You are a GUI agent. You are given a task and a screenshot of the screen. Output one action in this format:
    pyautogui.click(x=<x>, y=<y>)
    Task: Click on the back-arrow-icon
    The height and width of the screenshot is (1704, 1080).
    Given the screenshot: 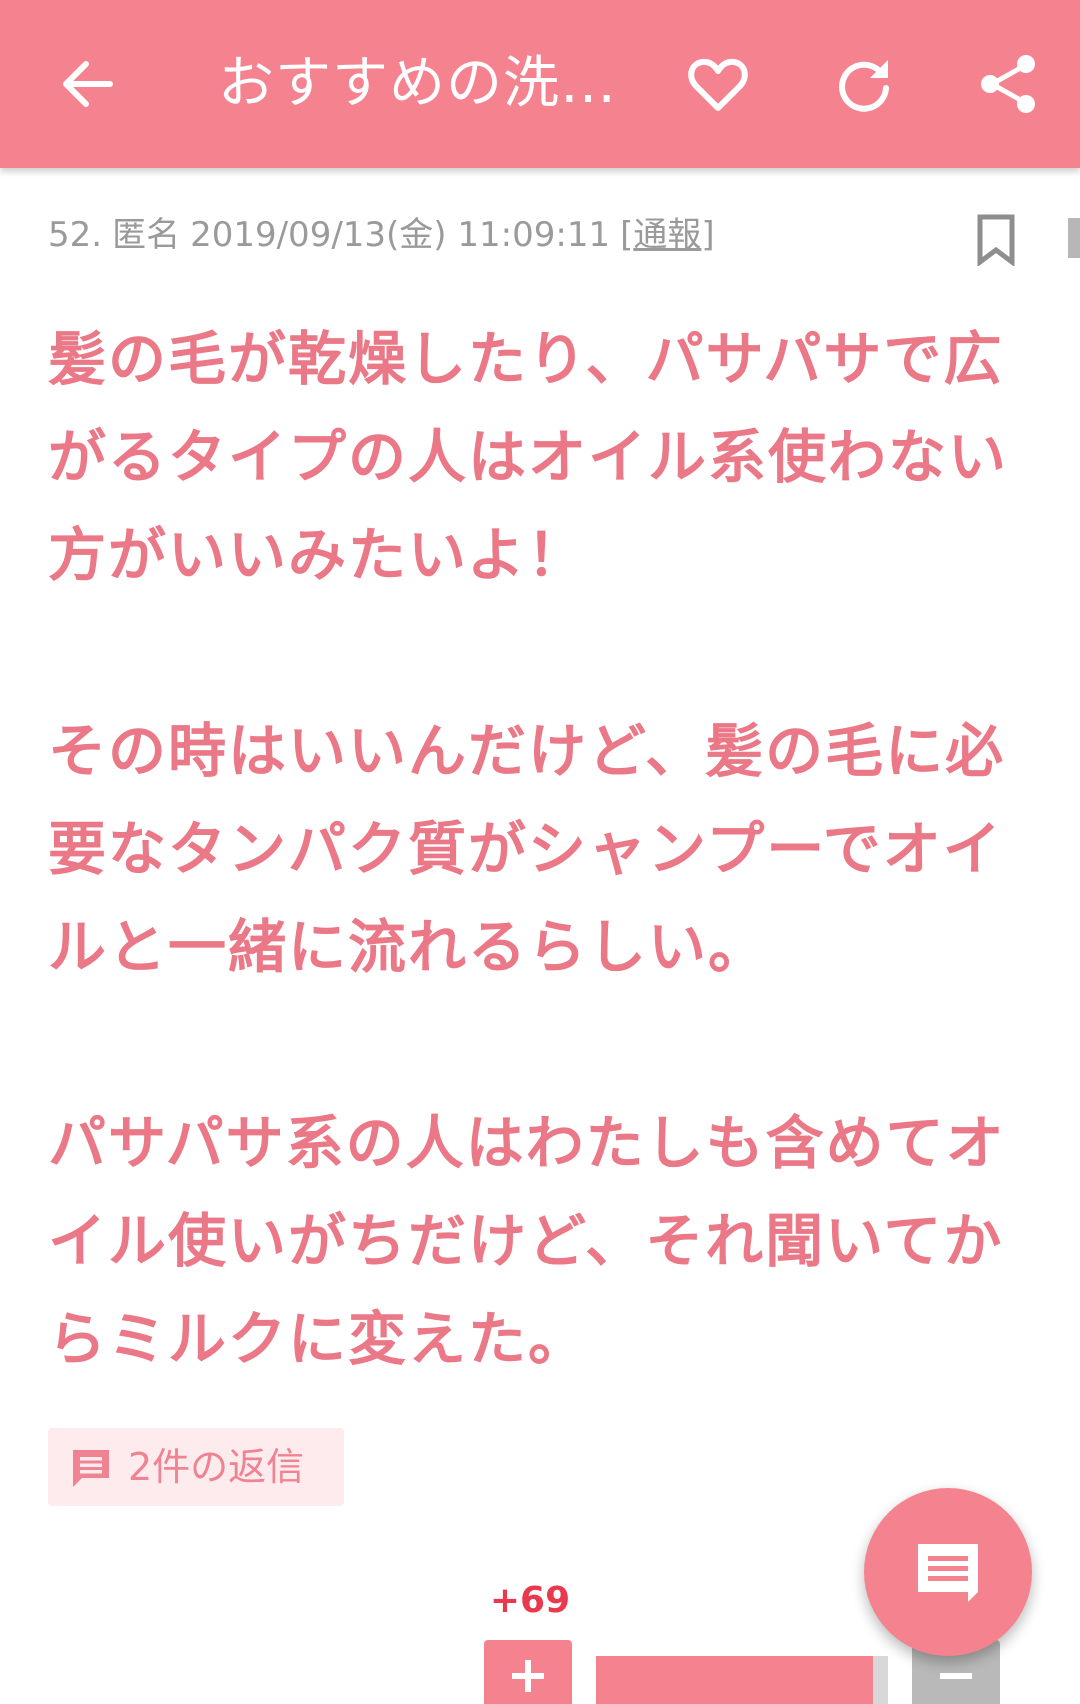 What is the action you would take?
    pyautogui.click(x=88, y=84)
    